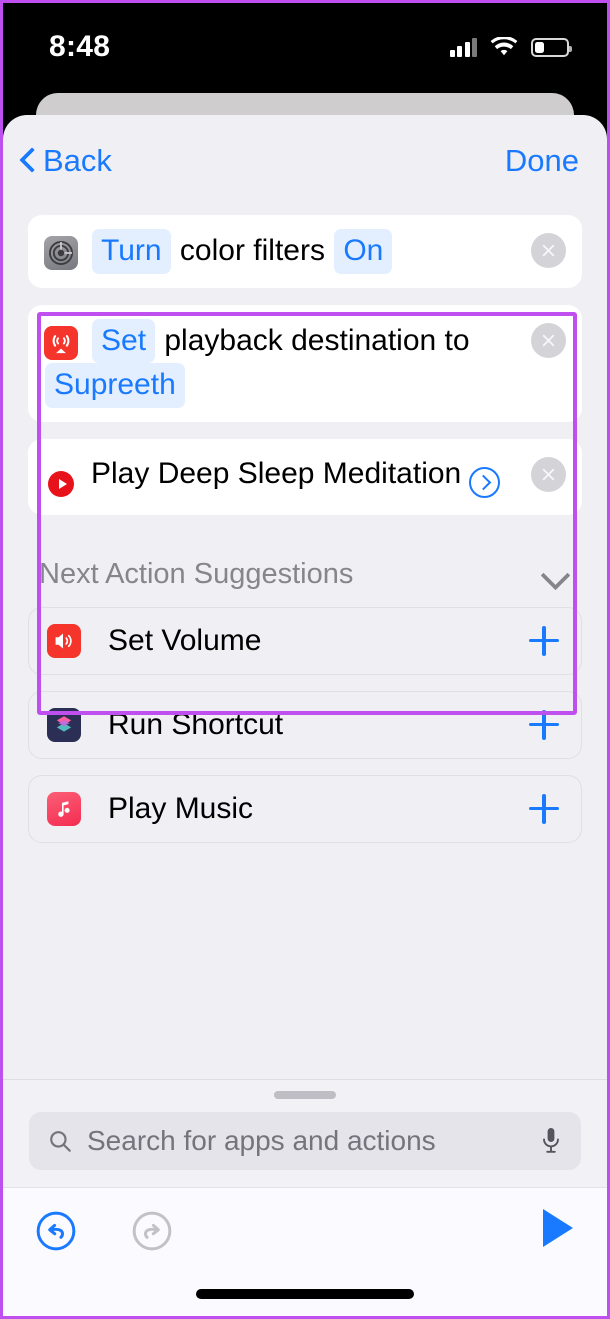 This screenshot has width=610, height=1319. I want to click on status-bar: 8:48, so click(305, 47).